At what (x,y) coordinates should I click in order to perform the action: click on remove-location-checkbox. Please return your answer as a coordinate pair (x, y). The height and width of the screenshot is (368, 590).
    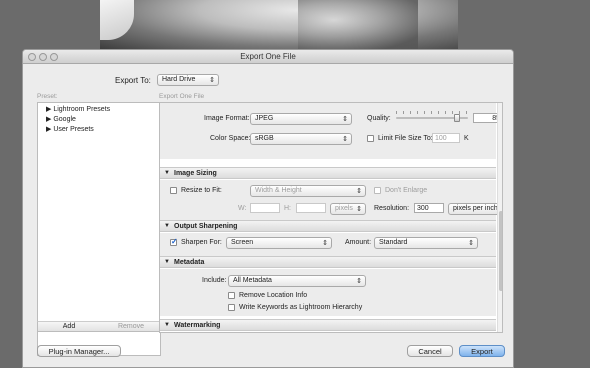
    Looking at the image, I should click on (231, 295).